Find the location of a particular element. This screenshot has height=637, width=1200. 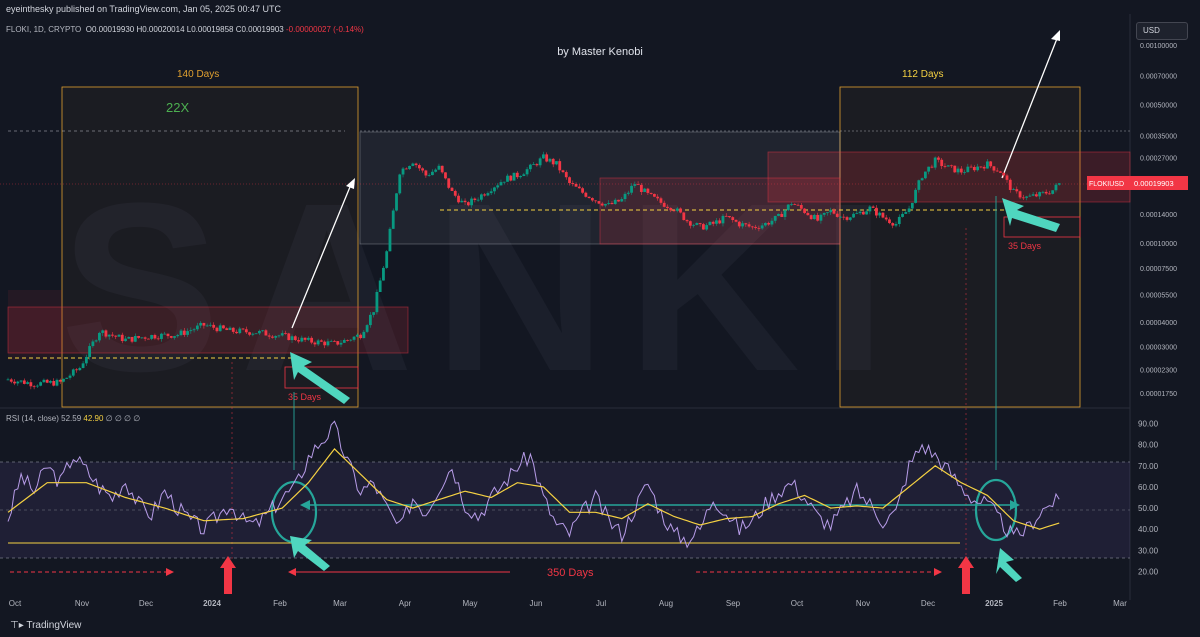

box-112-days is located at coordinates (960, 247).